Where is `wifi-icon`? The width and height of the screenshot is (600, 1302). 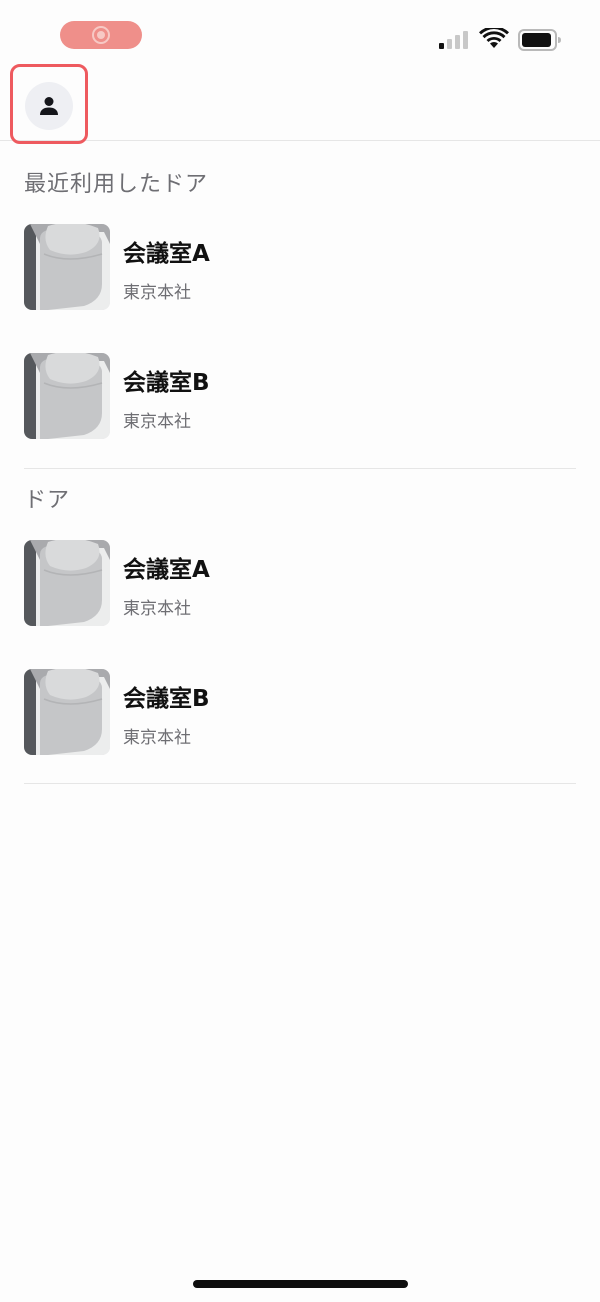 wifi-icon is located at coordinates (494, 38).